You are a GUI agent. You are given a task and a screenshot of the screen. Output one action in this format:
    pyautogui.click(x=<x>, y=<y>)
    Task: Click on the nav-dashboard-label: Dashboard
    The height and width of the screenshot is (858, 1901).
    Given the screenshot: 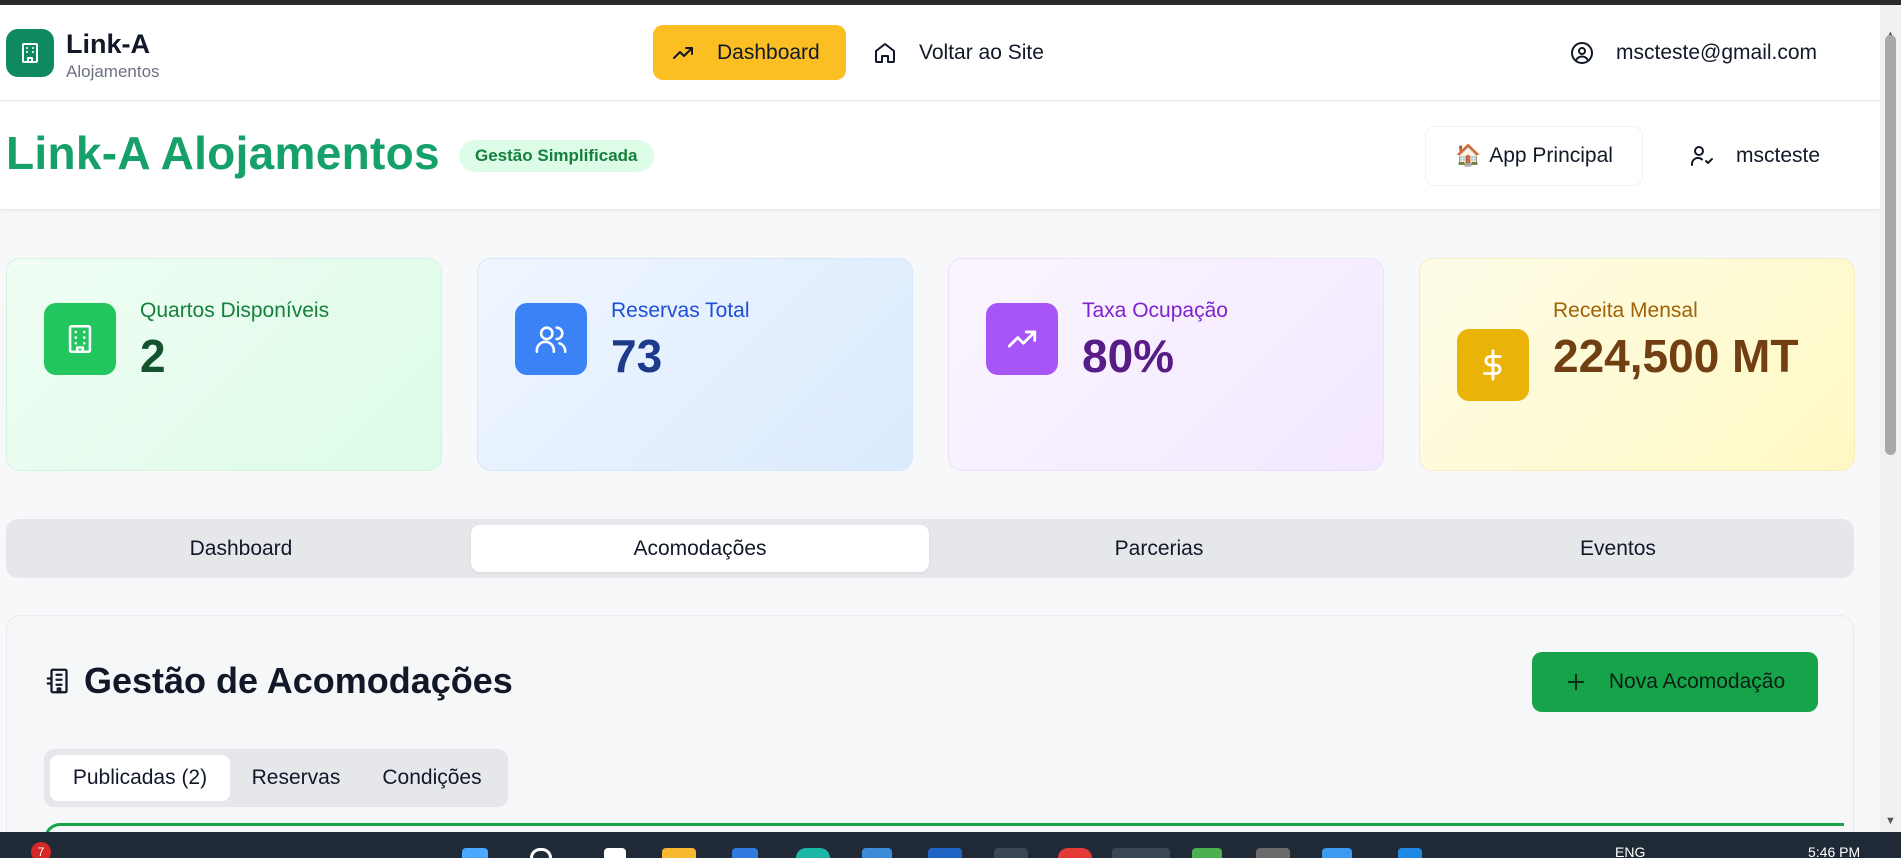 What is the action you would take?
    pyautogui.click(x=768, y=52)
    